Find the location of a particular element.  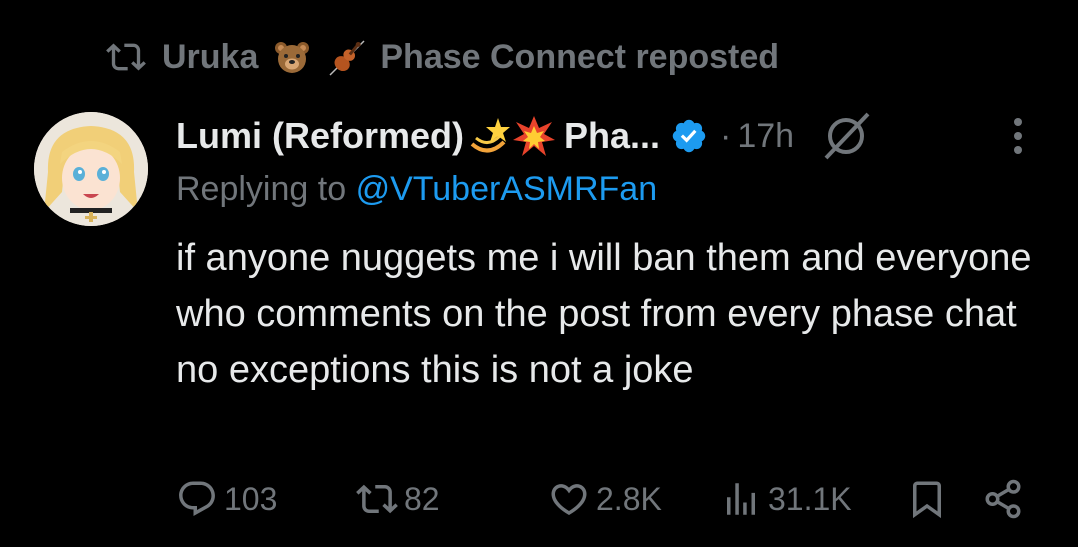

share-button is located at coordinates (1003, 499).